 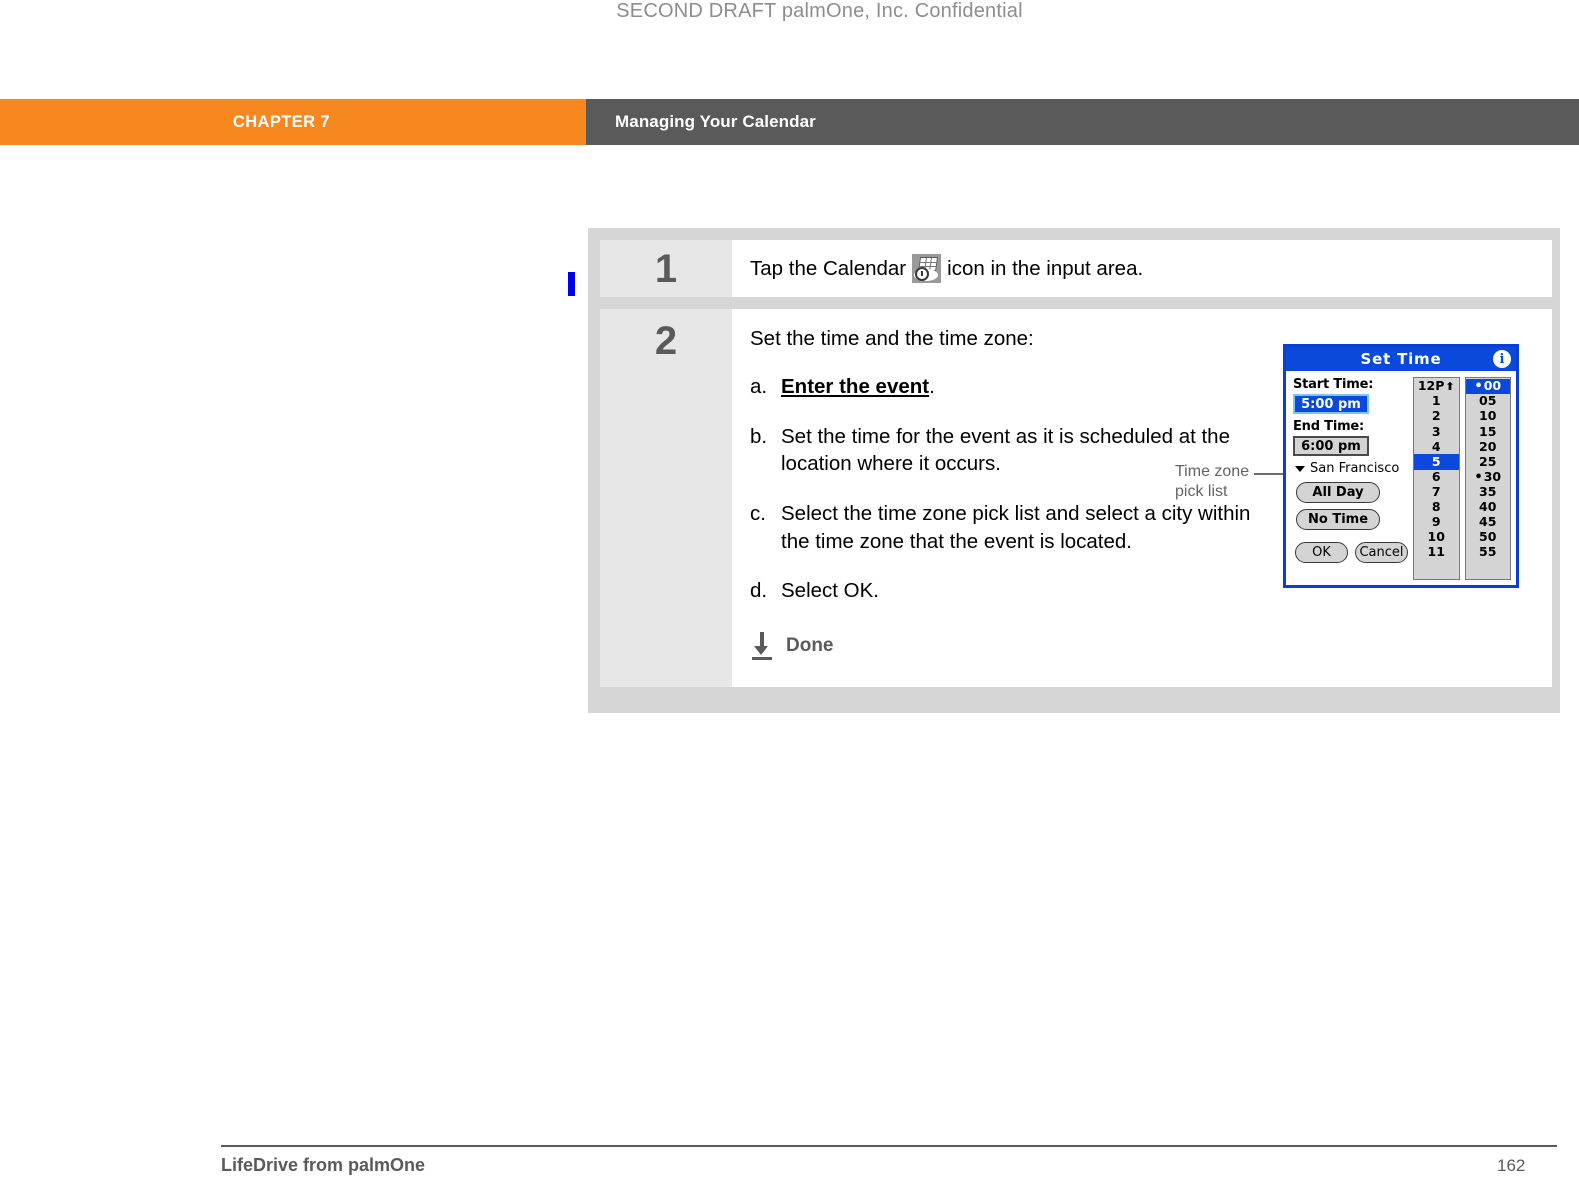 I want to click on substep-marker: c., so click(x=758, y=514).